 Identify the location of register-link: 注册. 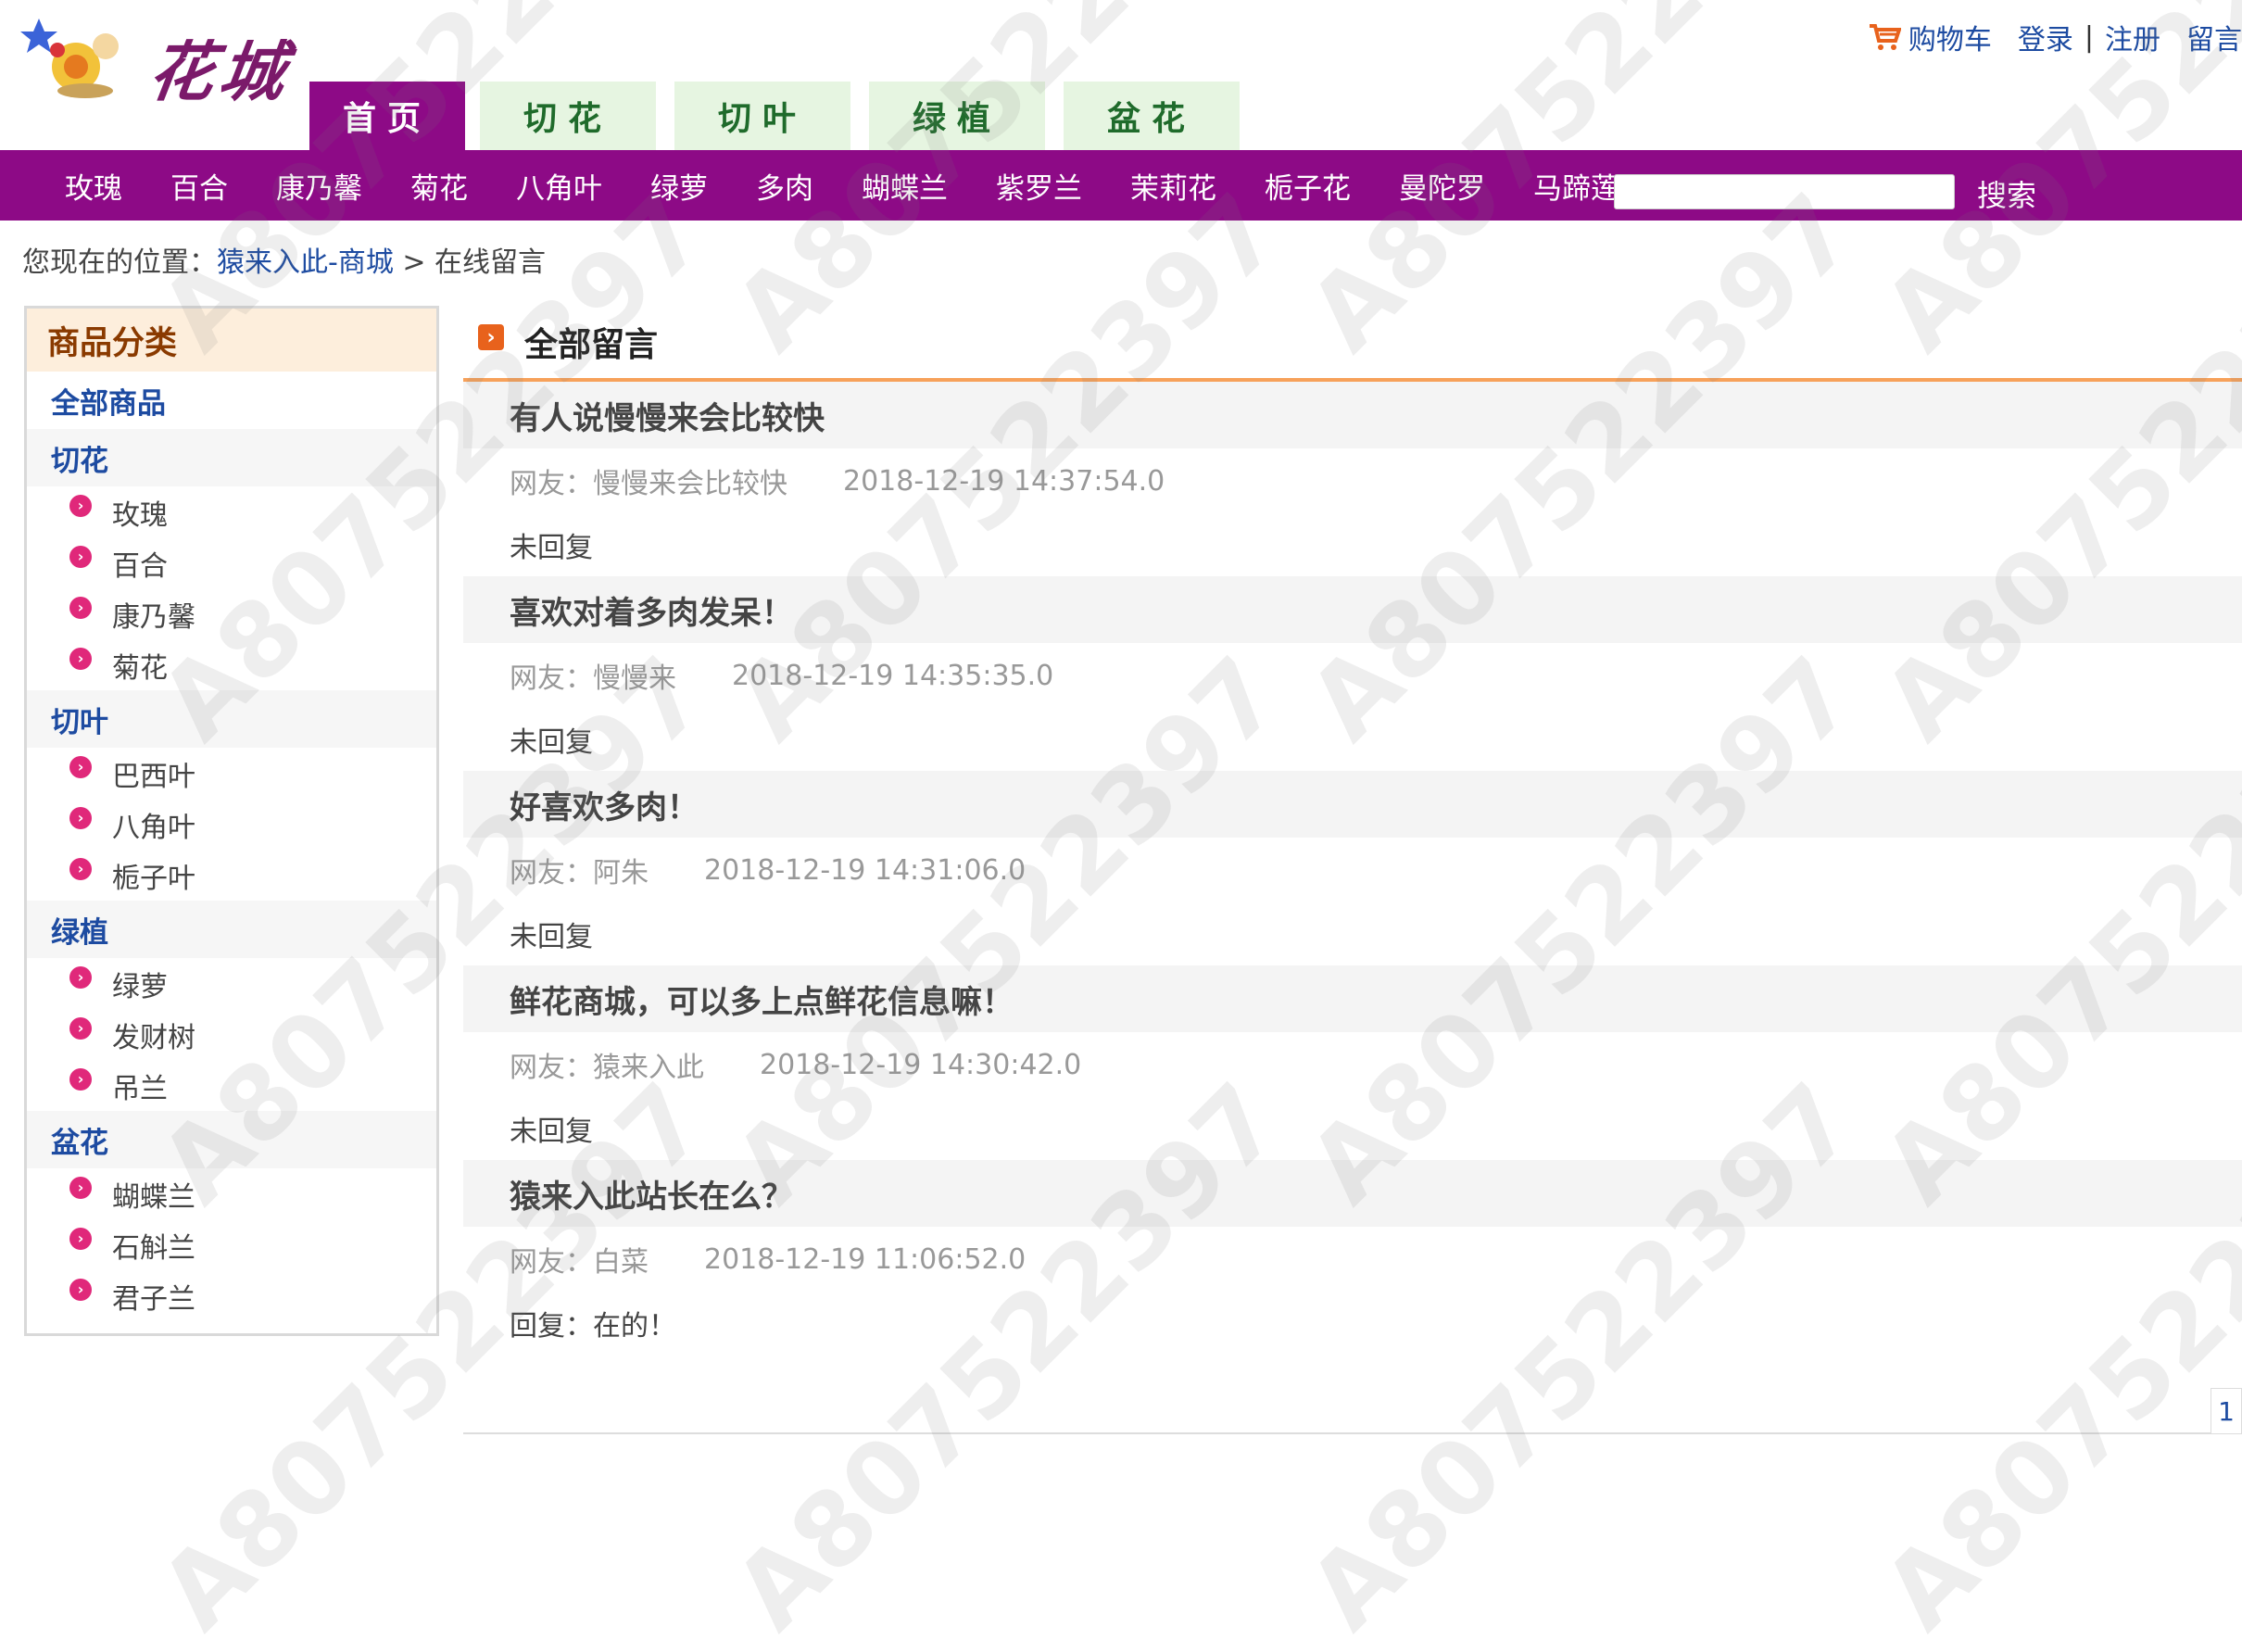
(2132, 37).